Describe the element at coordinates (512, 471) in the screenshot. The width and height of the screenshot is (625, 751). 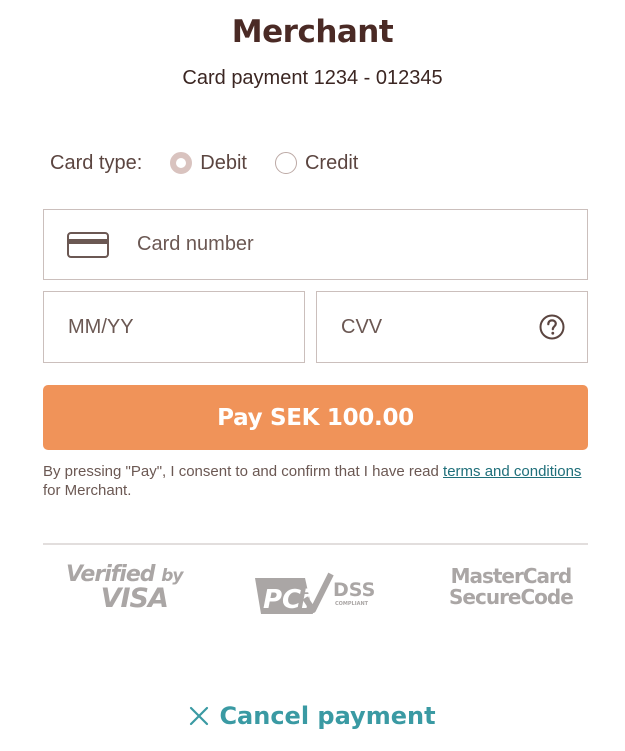
I see `terms-and-conditions-link: terms and conditions` at that location.